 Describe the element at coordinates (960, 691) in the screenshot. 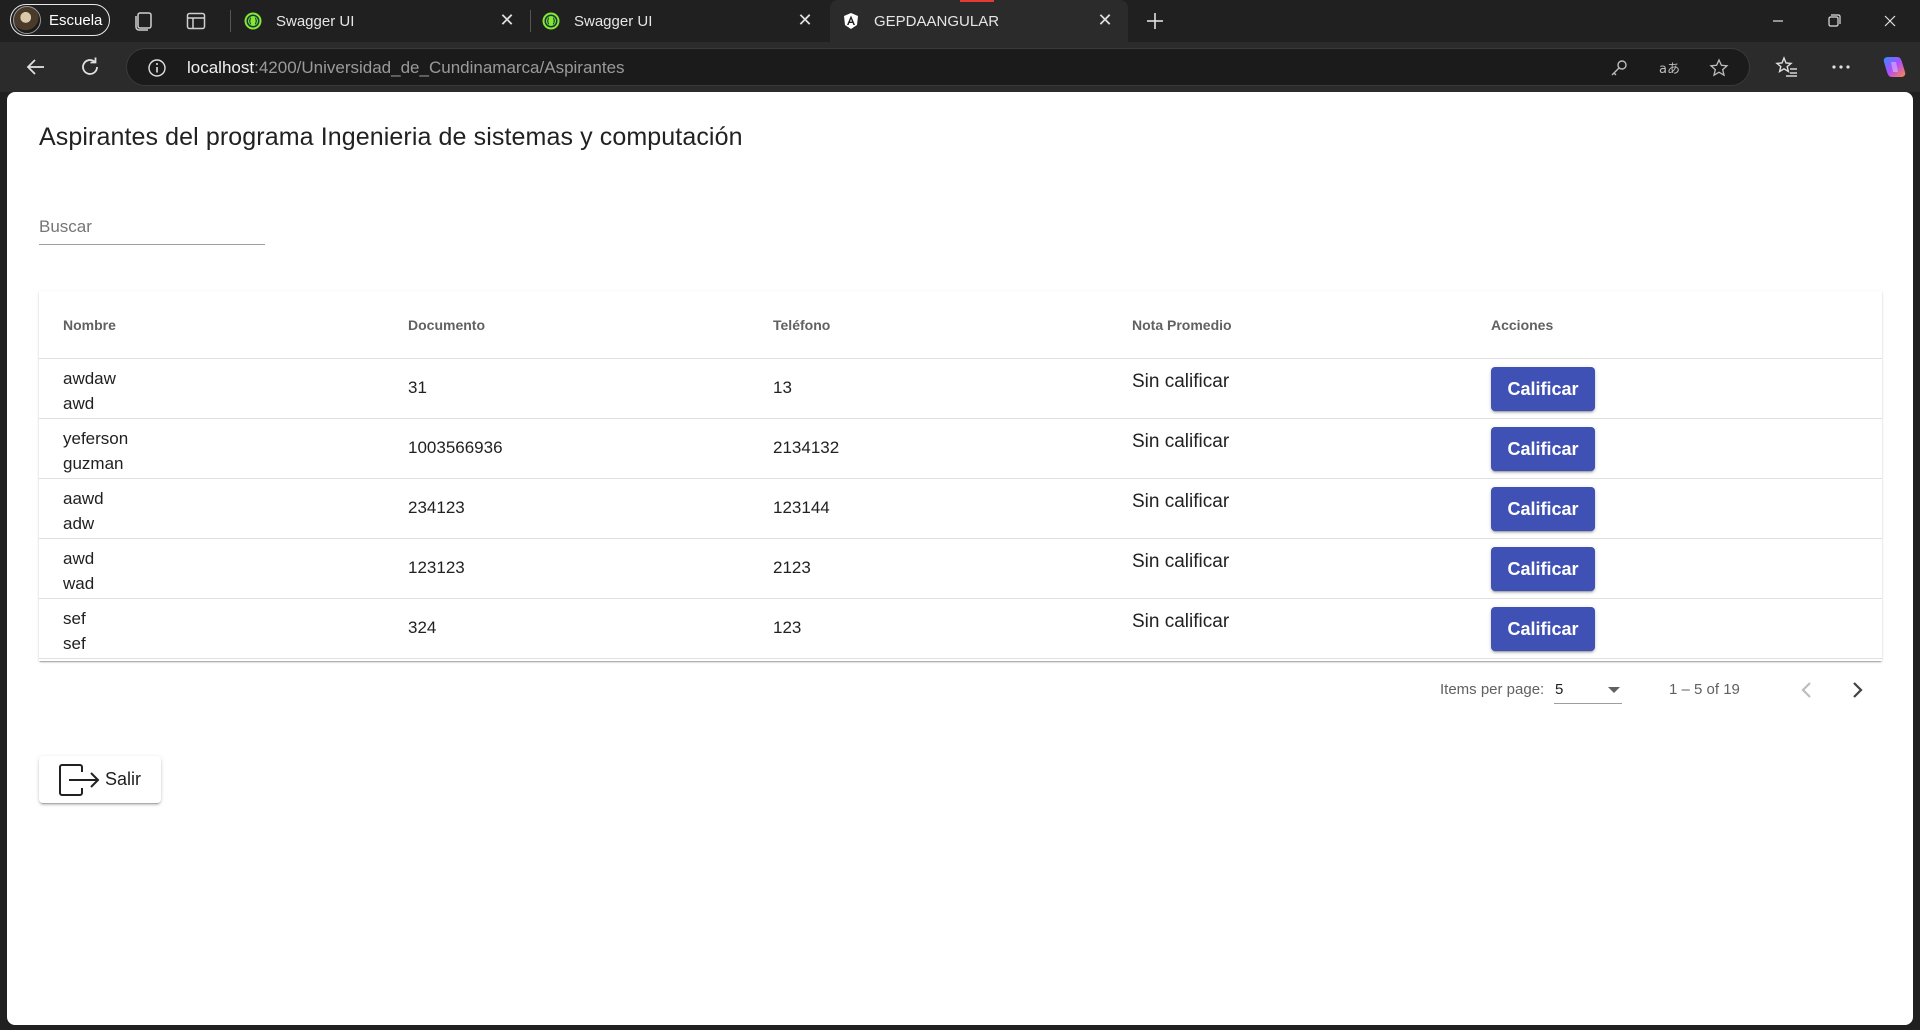

I see `paginator: Items per page: 5 1 – 5 of 19` at that location.